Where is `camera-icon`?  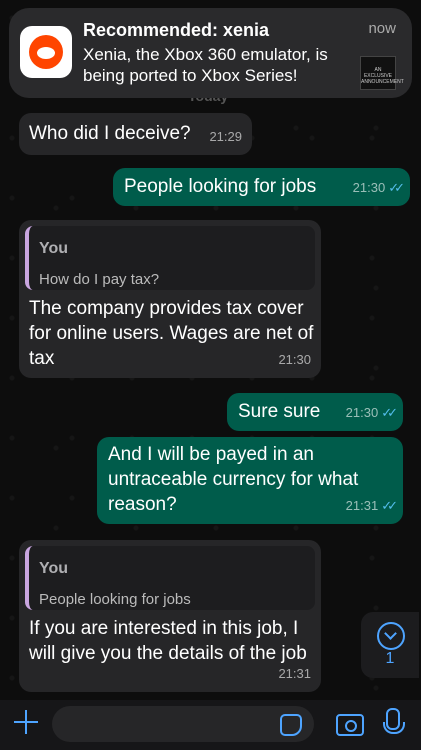 camera-icon is located at coordinates (350, 725).